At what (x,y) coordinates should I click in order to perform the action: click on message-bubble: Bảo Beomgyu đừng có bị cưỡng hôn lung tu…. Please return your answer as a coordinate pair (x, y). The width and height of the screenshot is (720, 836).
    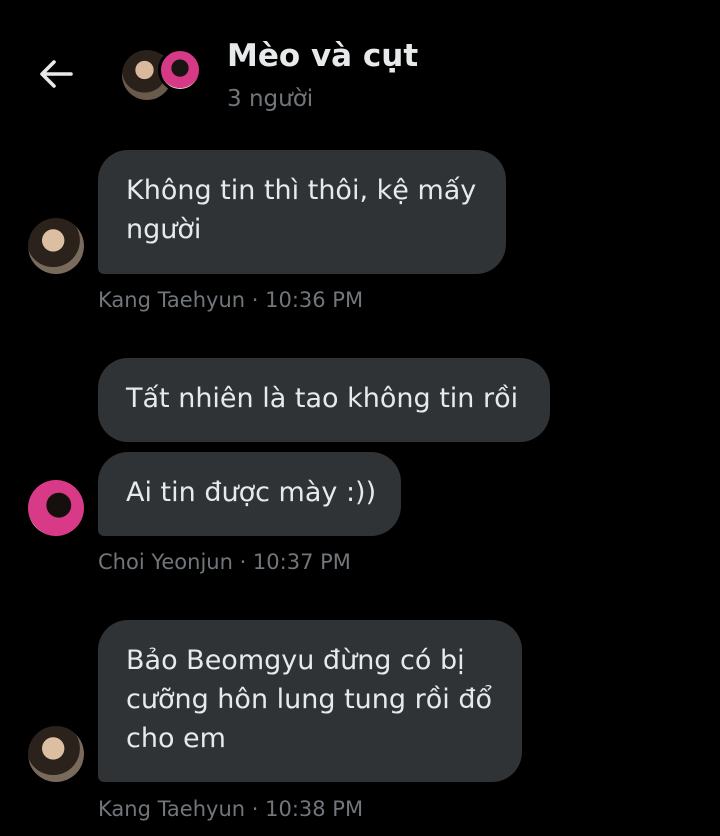
    Looking at the image, I should click on (310, 701).